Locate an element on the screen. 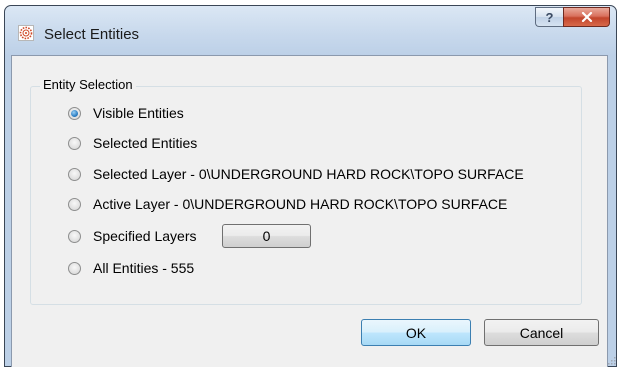 This screenshot has width=619, height=367. close-icon is located at coordinates (586, 17).